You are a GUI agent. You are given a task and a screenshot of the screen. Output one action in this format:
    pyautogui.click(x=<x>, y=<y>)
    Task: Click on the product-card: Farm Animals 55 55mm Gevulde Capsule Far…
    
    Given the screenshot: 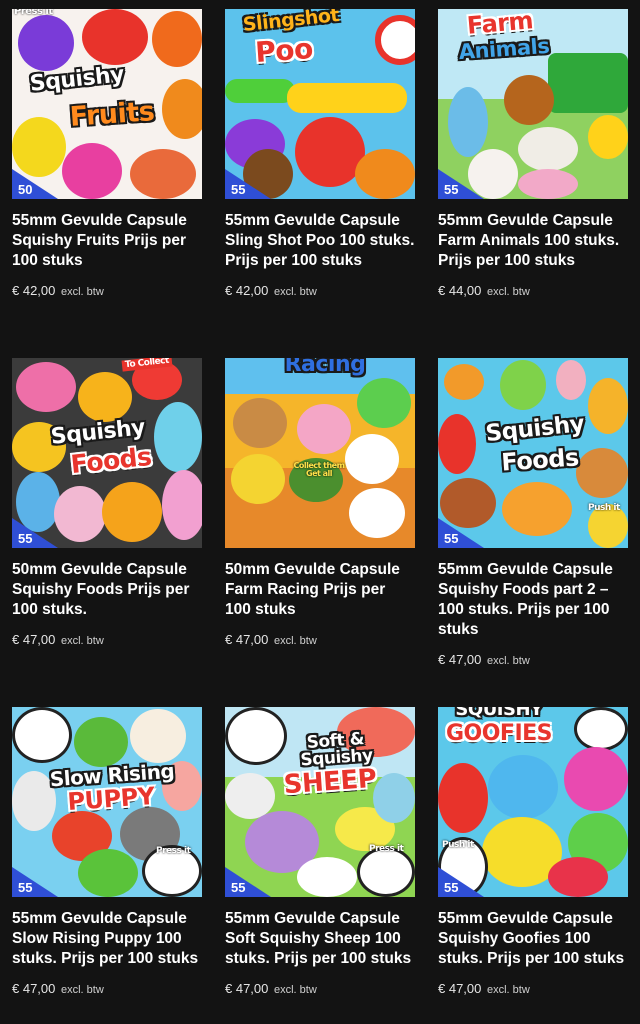 What is the action you would take?
    pyautogui.click(x=533, y=153)
    